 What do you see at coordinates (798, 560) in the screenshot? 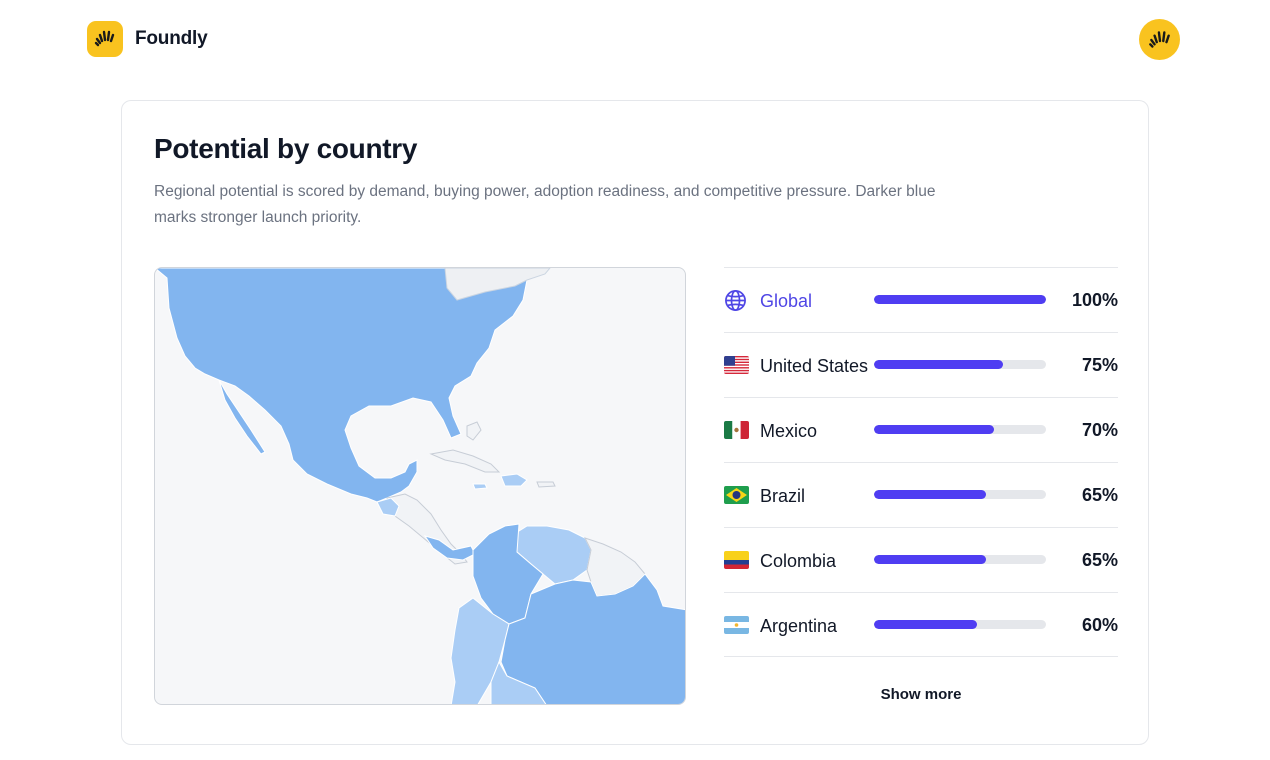
I see `country-name: Colombia` at bounding box center [798, 560].